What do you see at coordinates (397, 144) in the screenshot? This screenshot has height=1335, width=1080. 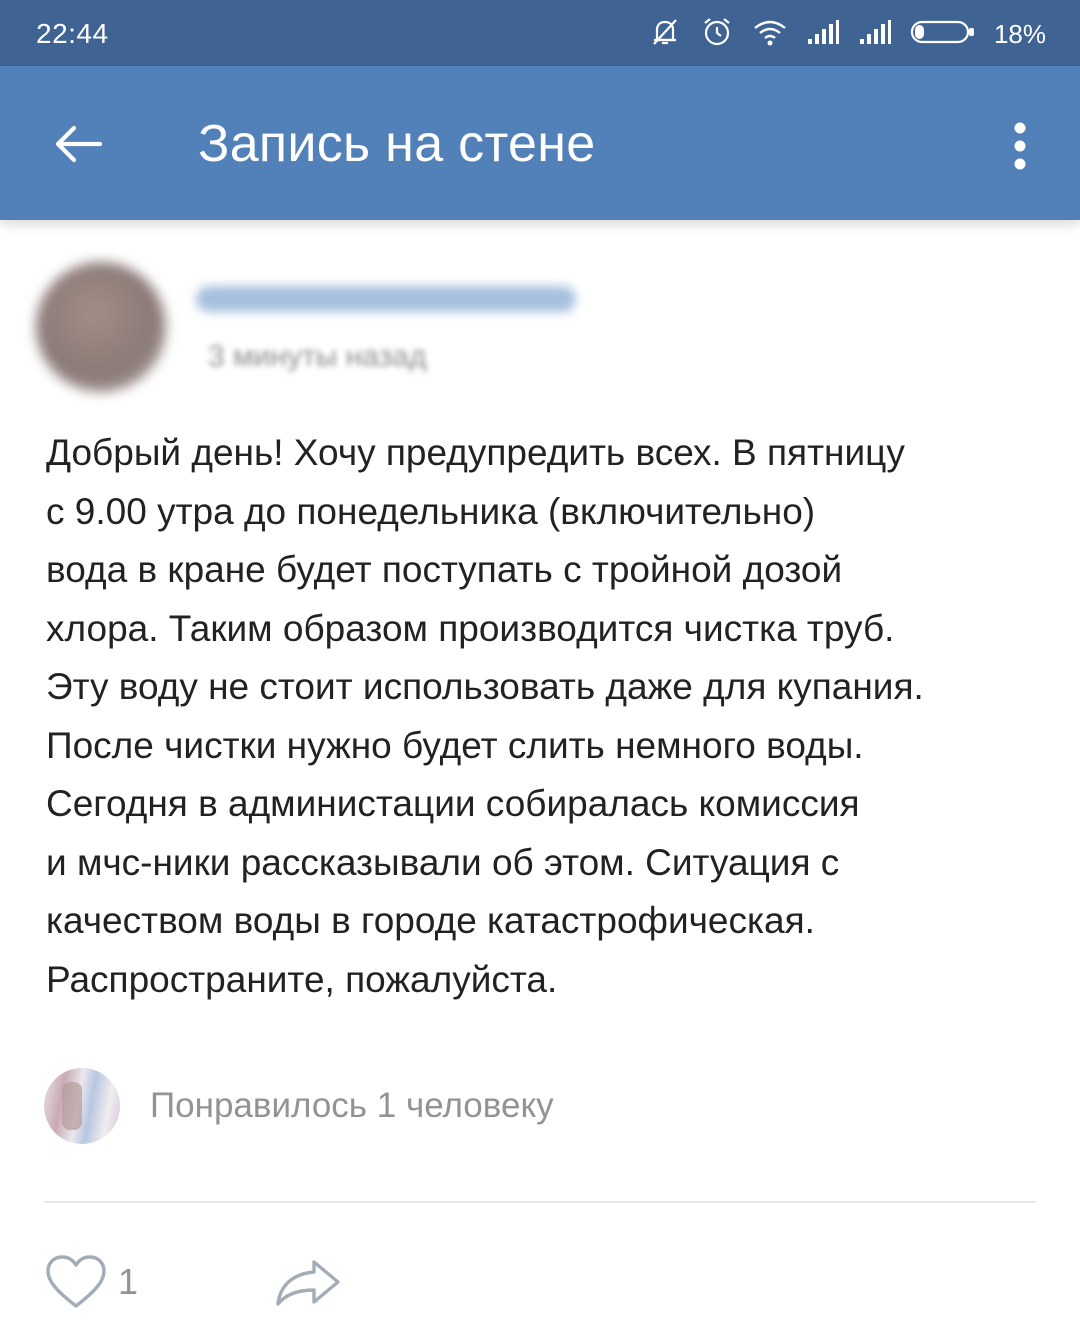 I see `page-title: Запись на стене` at bounding box center [397, 144].